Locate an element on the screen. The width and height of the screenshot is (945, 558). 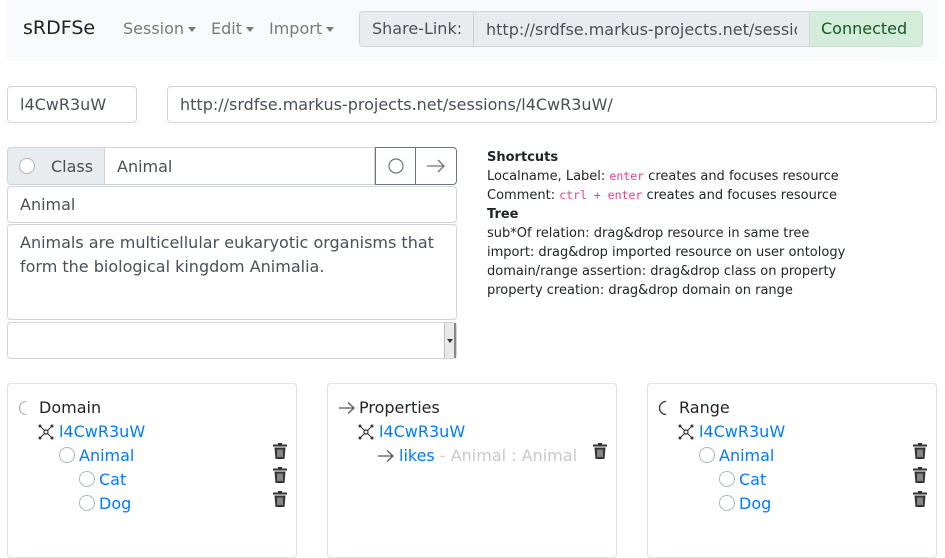
share-link-input is located at coordinates (642, 29).